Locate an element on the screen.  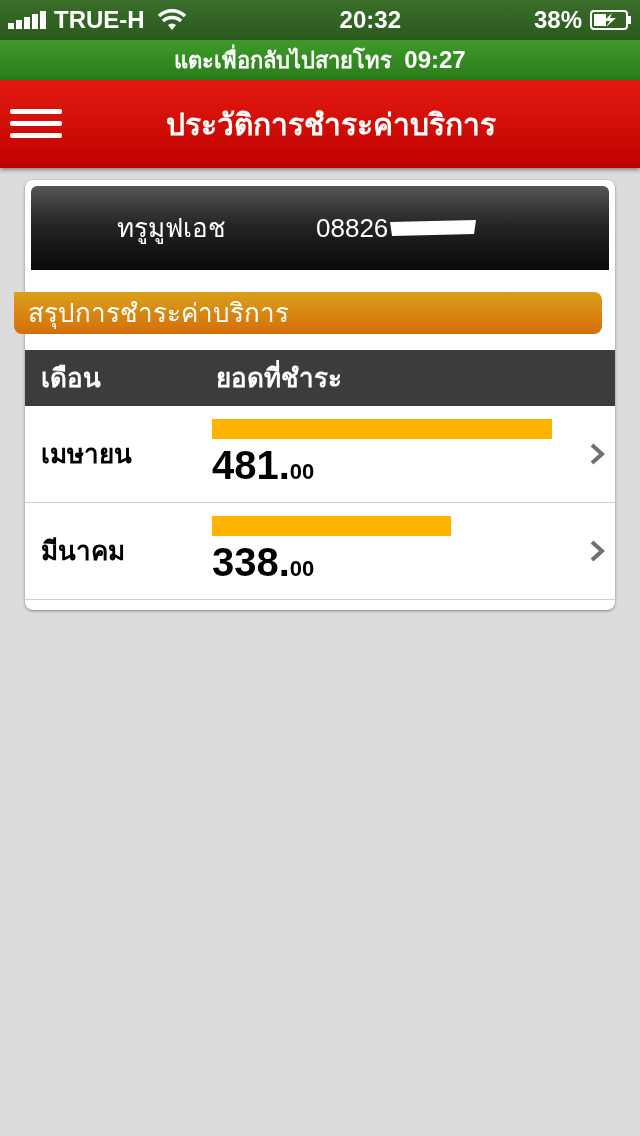
battery-percent: 38% is located at coordinates (557, 20).